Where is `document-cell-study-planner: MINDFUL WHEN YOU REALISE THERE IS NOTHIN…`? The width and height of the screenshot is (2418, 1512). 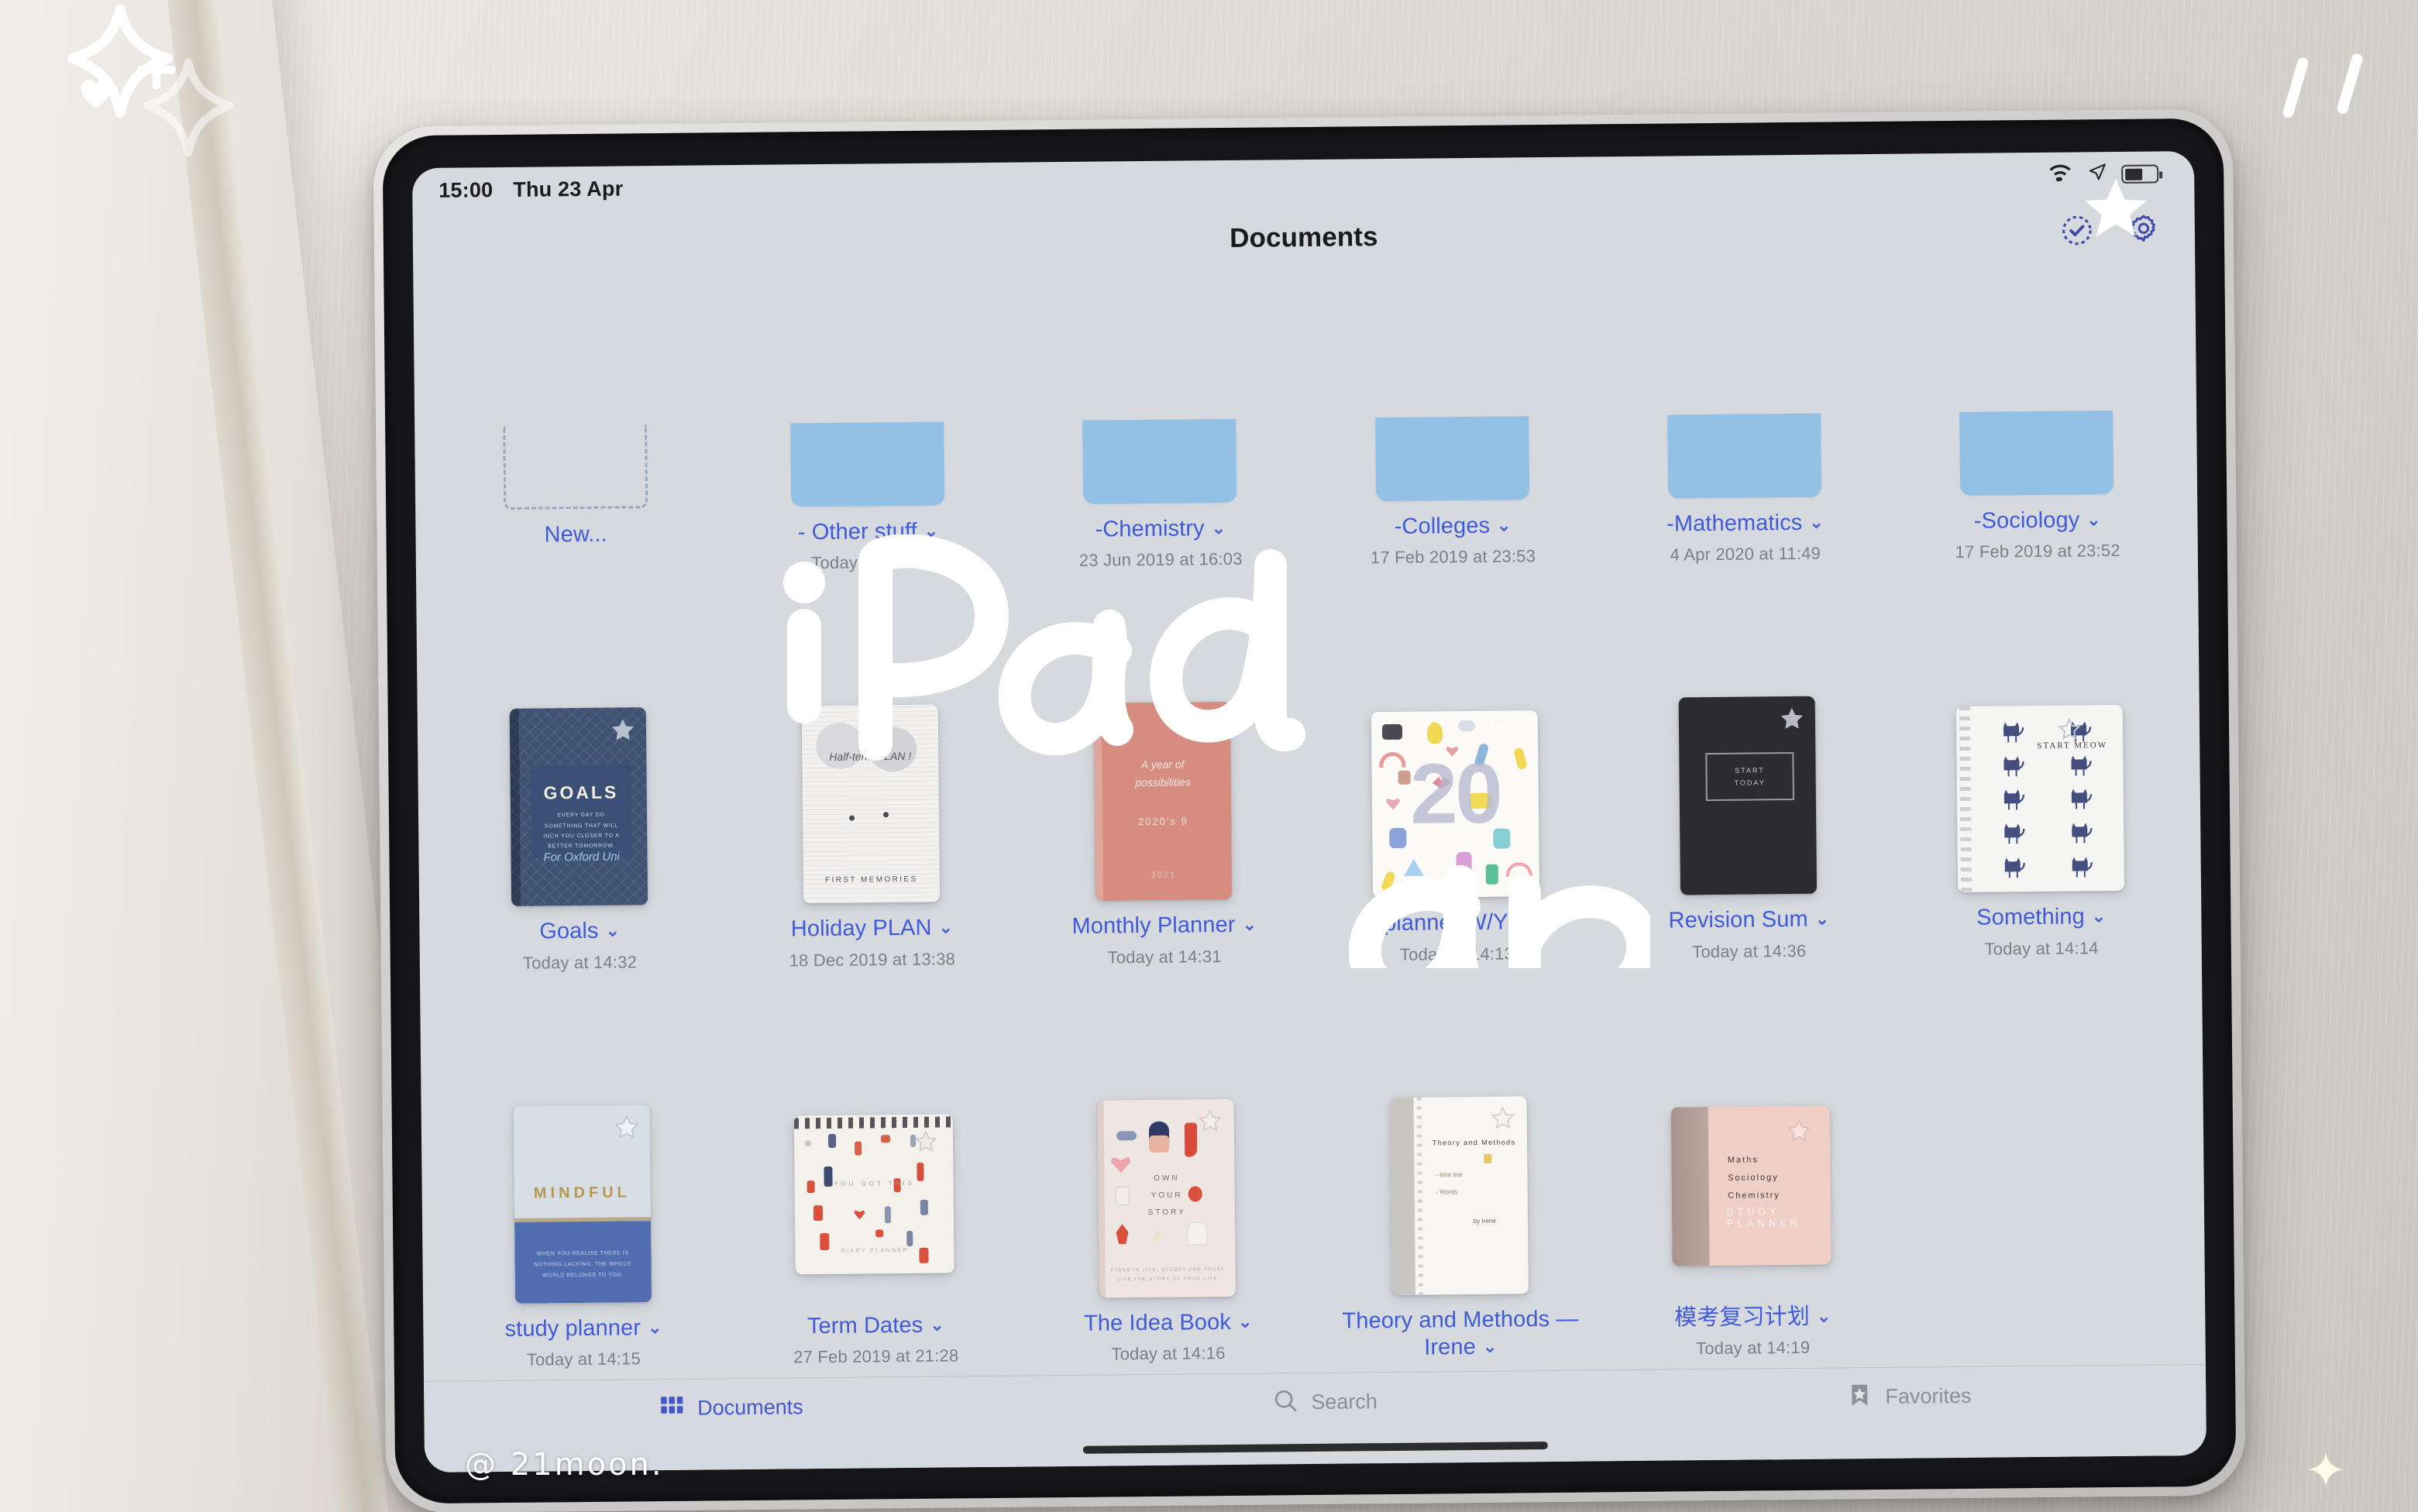 document-cell-study-planner: MINDFUL WHEN YOU REALISE THERE IS NOTHIN… is located at coordinates (582, 1194).